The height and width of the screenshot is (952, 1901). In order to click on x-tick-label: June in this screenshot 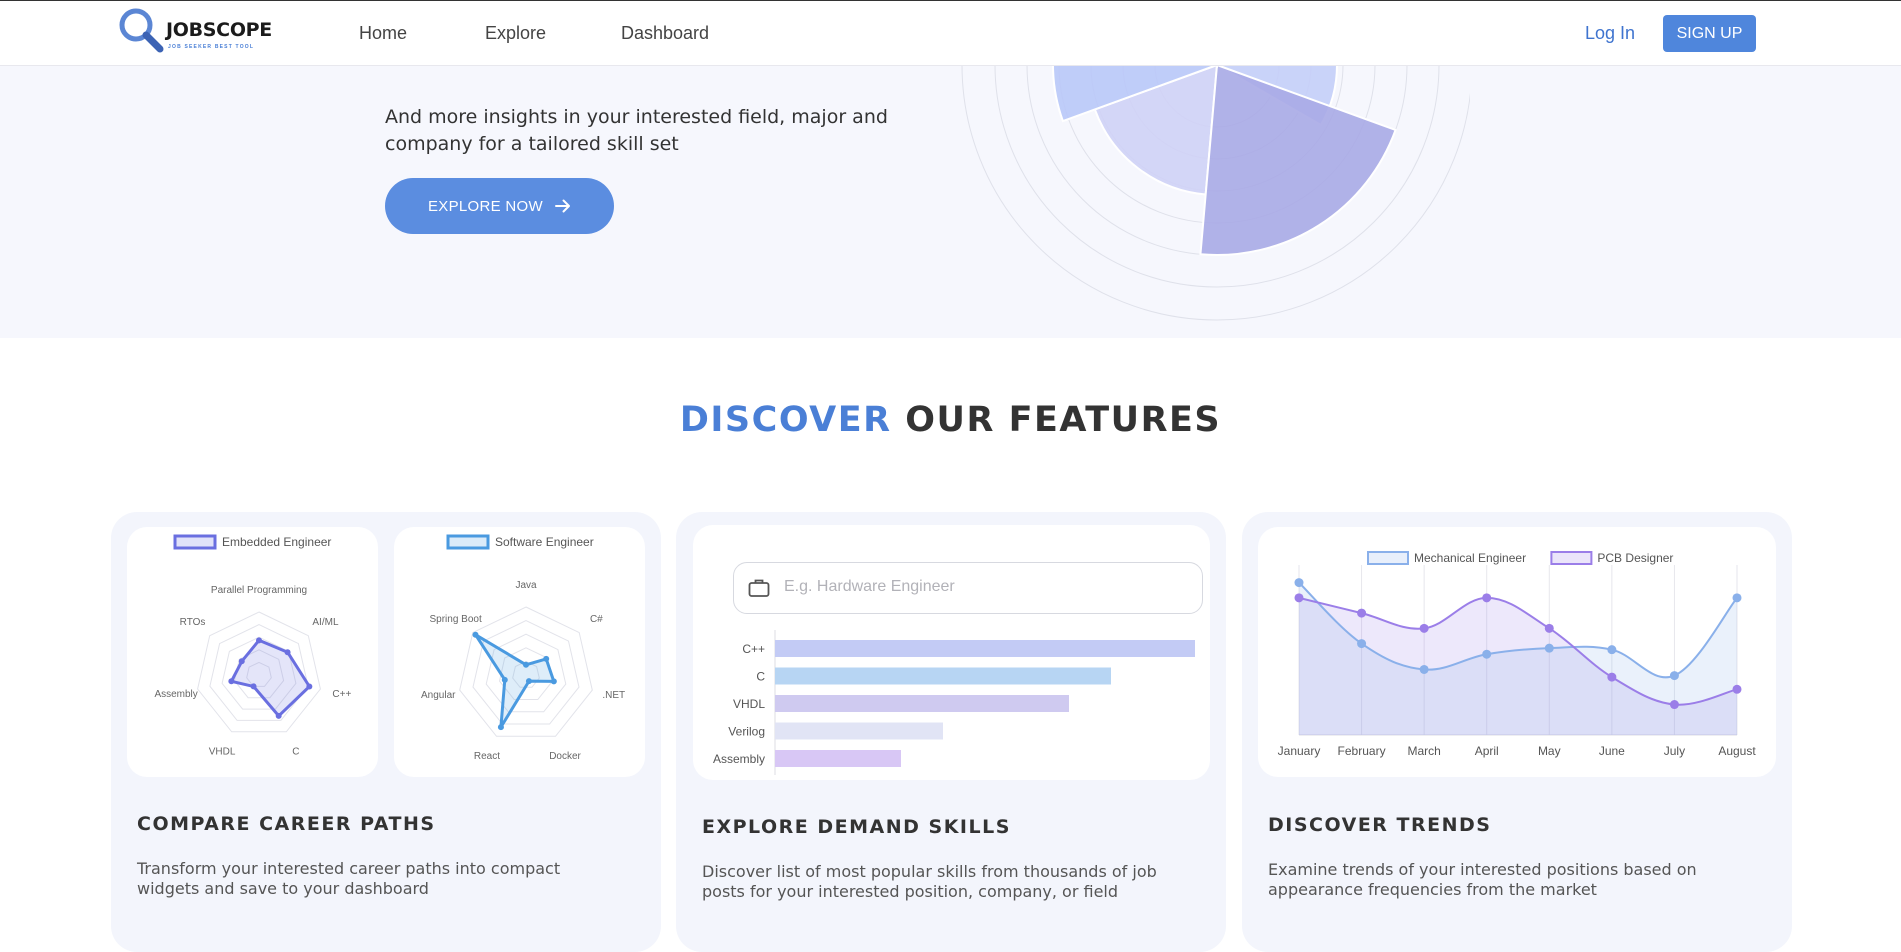, I will do `click(1612, 751)`.